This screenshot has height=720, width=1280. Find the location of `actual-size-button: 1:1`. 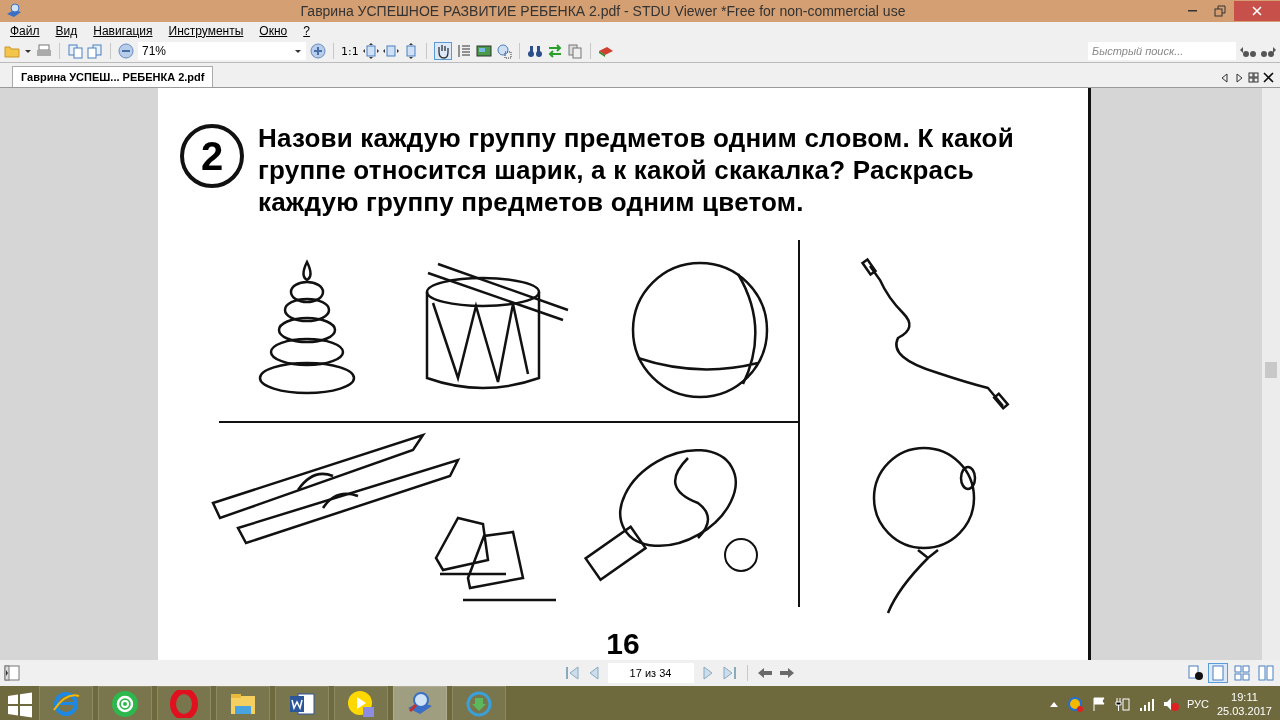

actual-size-button: 1:1 is located at coordinates (350, 51).